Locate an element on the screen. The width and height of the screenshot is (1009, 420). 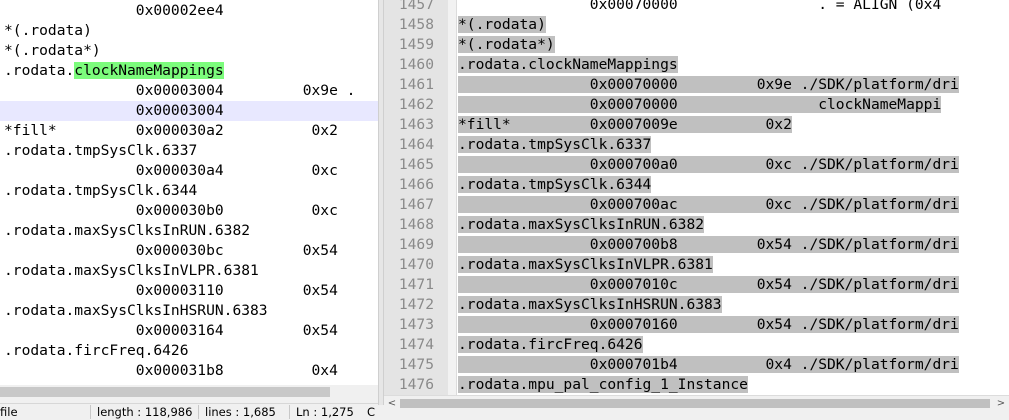
code-line: 0x000030bc 0x54 is located at coordinates (171, 251).